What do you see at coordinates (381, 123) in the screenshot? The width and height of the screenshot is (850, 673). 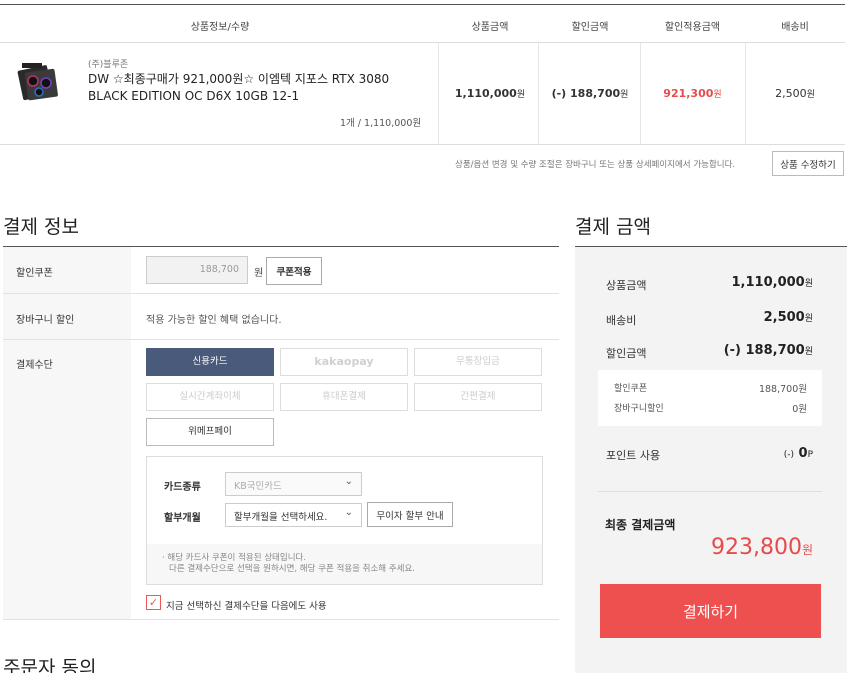 I see `quantity-price: 1개 / 1,110,000원` at bounding box center [381, 123].